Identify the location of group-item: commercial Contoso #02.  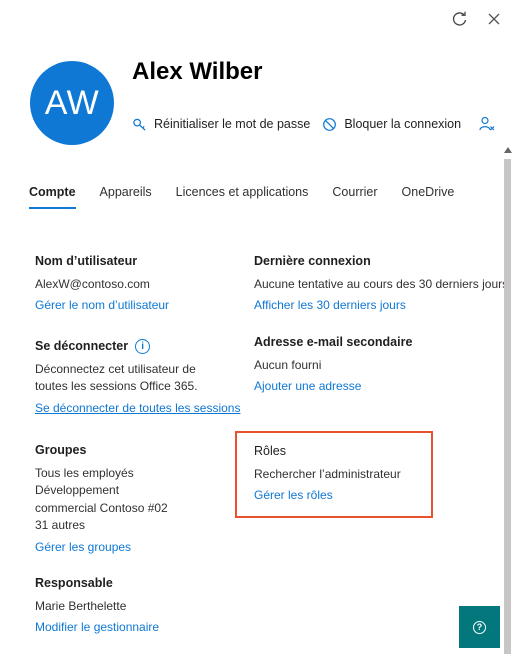
(101, 507).